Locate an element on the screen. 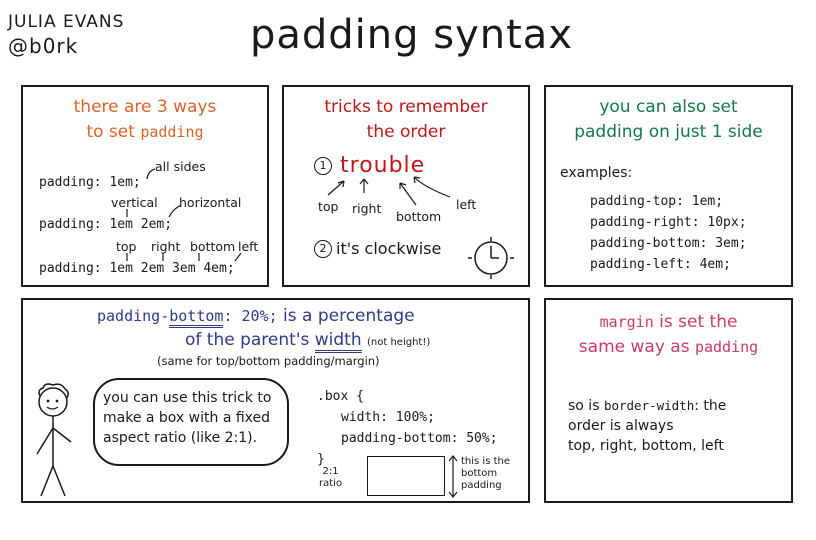  annotation-arrows is located at coordinates (184, 215).